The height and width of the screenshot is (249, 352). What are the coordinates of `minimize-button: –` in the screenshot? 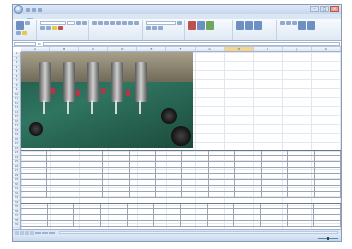 It's located at (314, 9).